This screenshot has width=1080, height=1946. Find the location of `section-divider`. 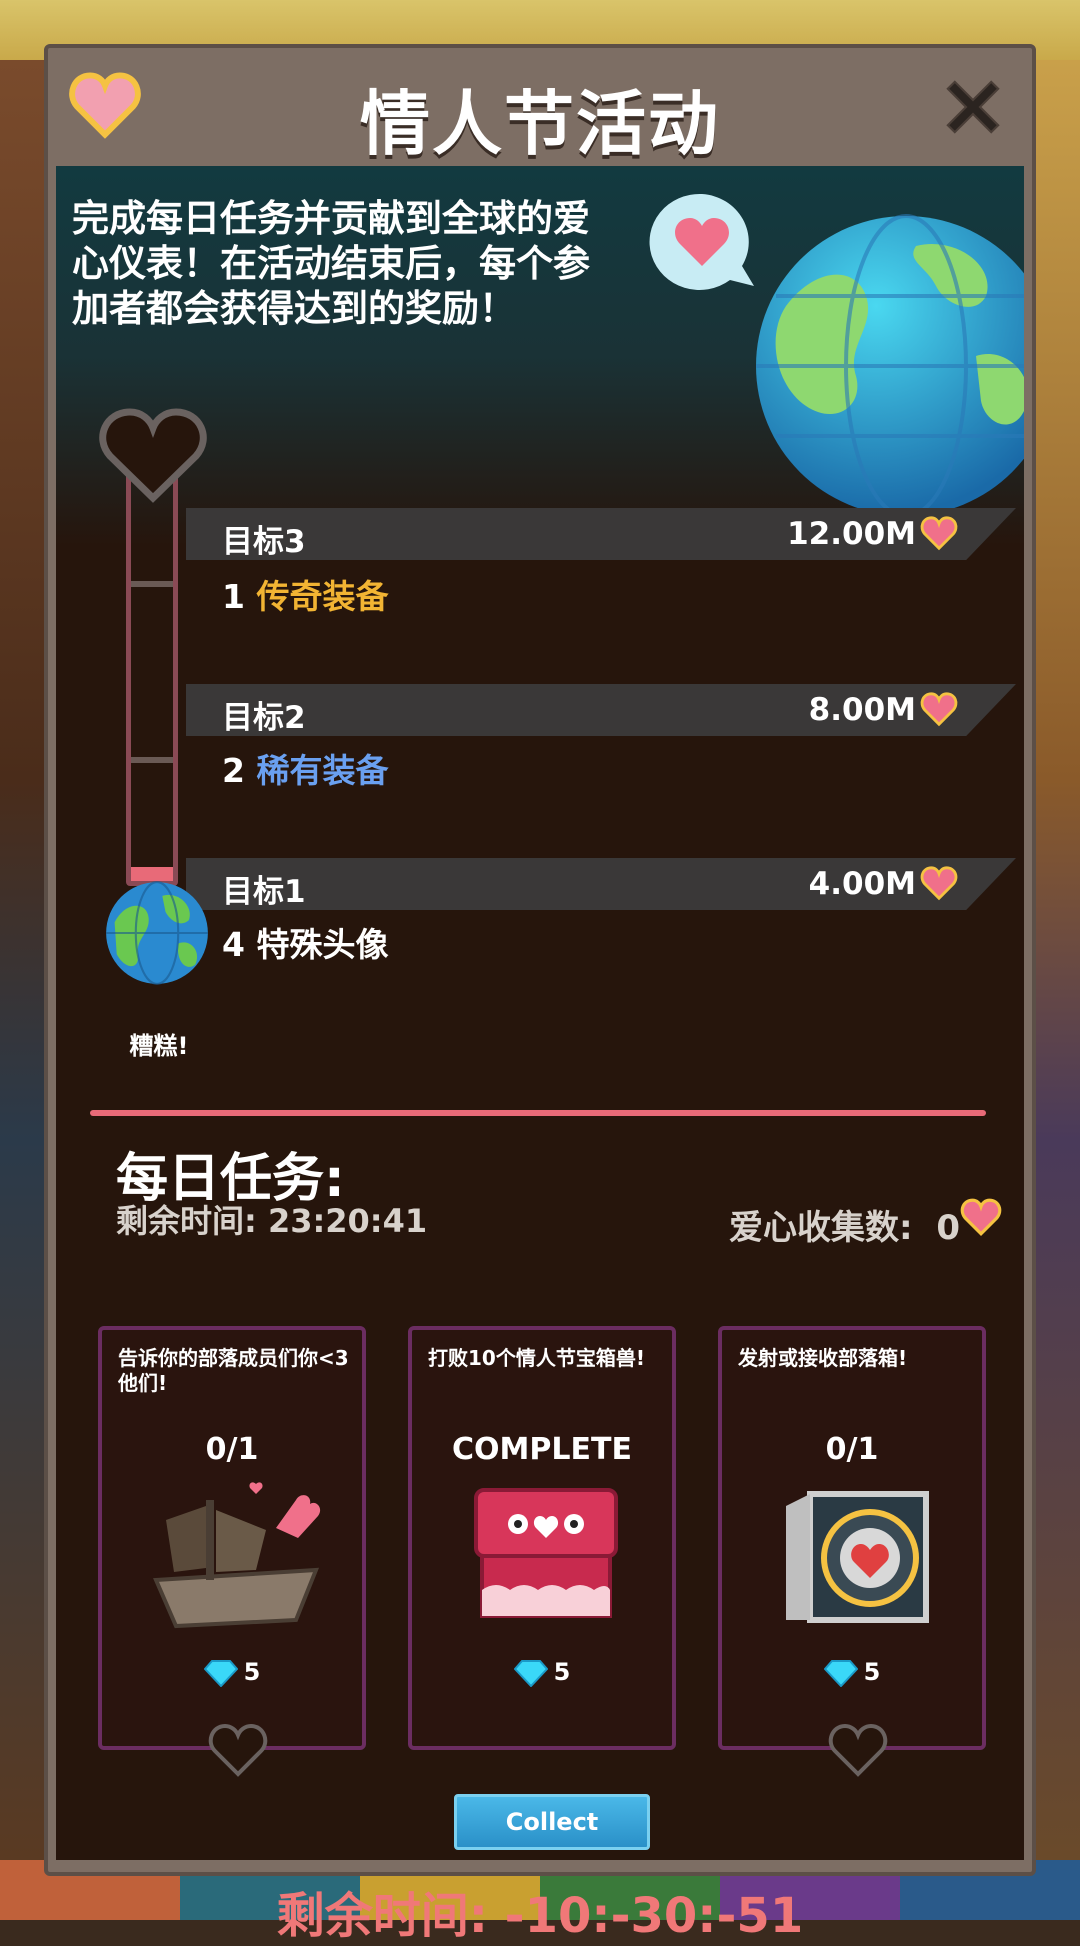

section-divider is located at coordinates (538, 1113).